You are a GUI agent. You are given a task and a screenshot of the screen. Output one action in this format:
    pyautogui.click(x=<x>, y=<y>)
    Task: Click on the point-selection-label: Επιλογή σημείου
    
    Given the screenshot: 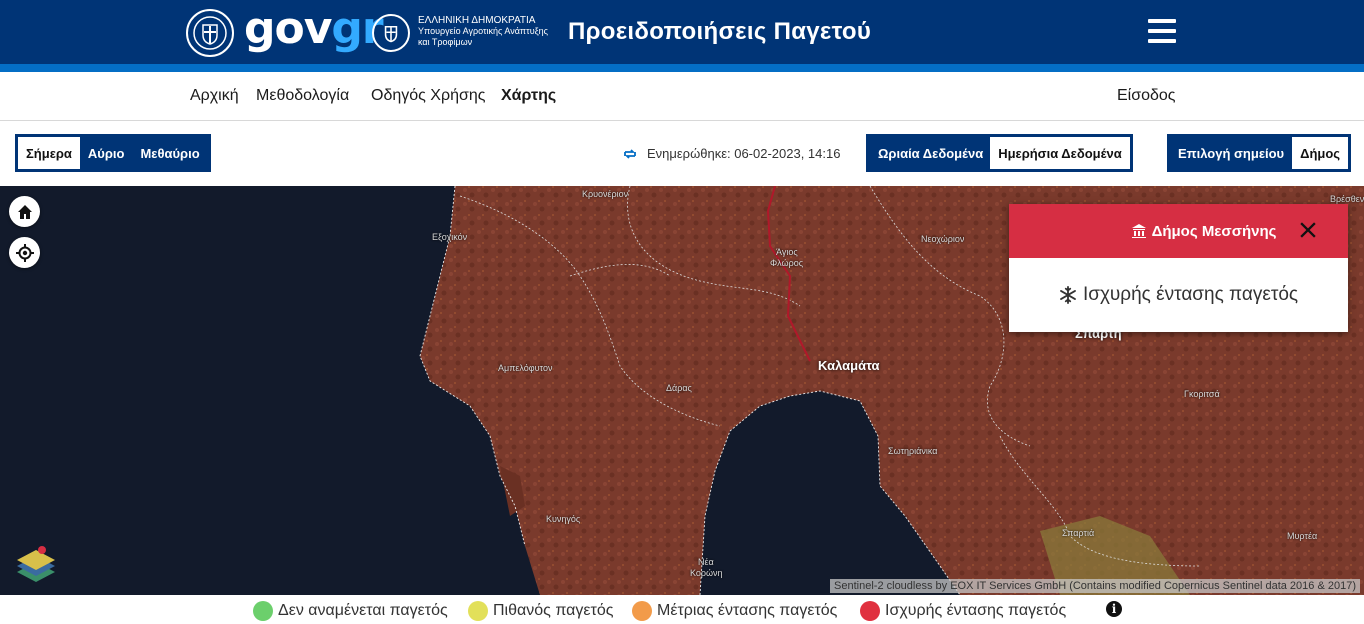 What is the action you would take?
    pyautogui.click(x=1231, y=153)
    